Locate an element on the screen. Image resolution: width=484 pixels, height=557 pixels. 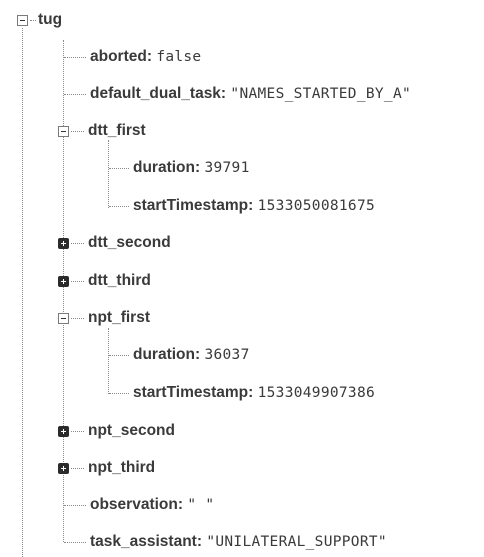
node-value: "UNILATERAL_SUPPORT" is located at coordinates (296, 542).